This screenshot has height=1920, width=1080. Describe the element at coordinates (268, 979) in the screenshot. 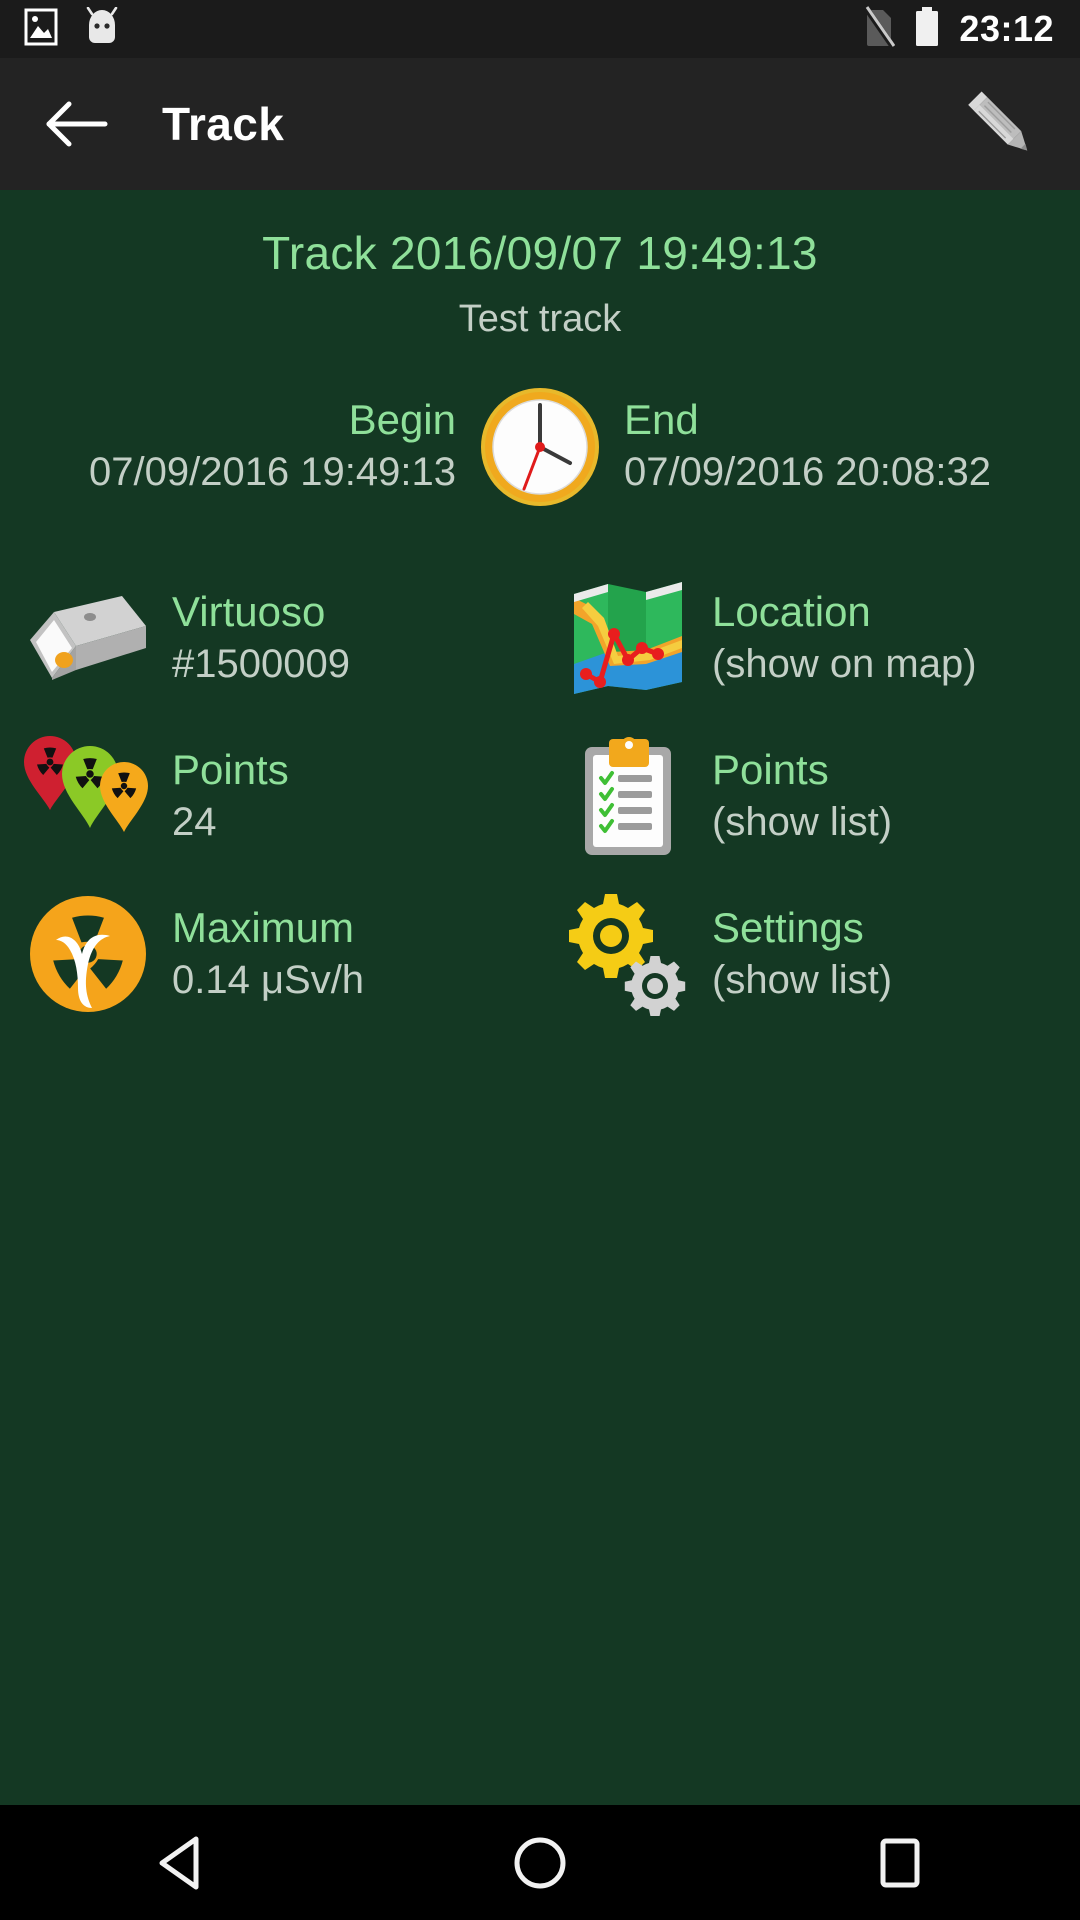

I see `info-value: 0.14 μSv/h` at that location.